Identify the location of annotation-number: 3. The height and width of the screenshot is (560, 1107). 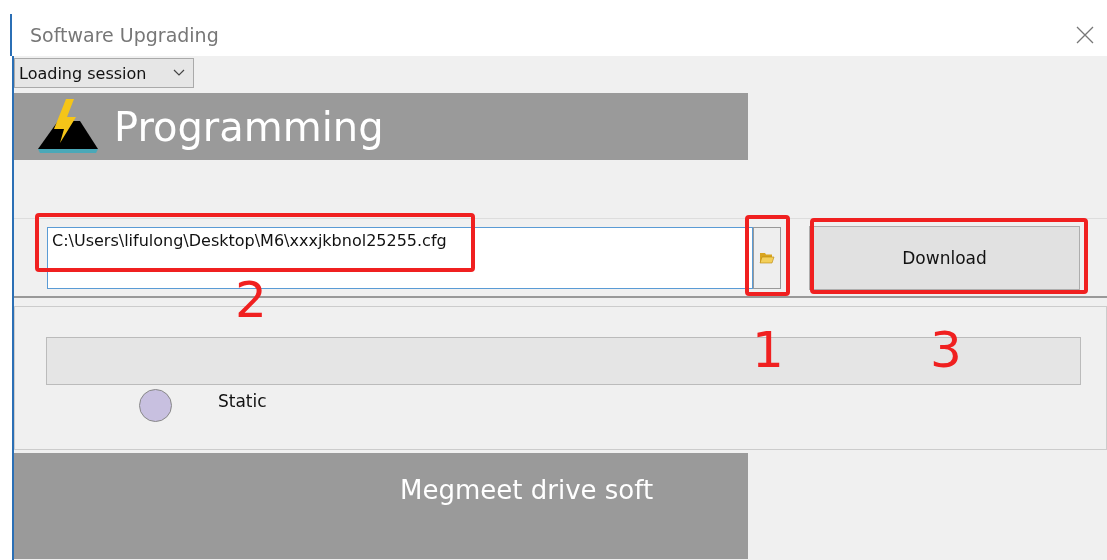
(946, 350).